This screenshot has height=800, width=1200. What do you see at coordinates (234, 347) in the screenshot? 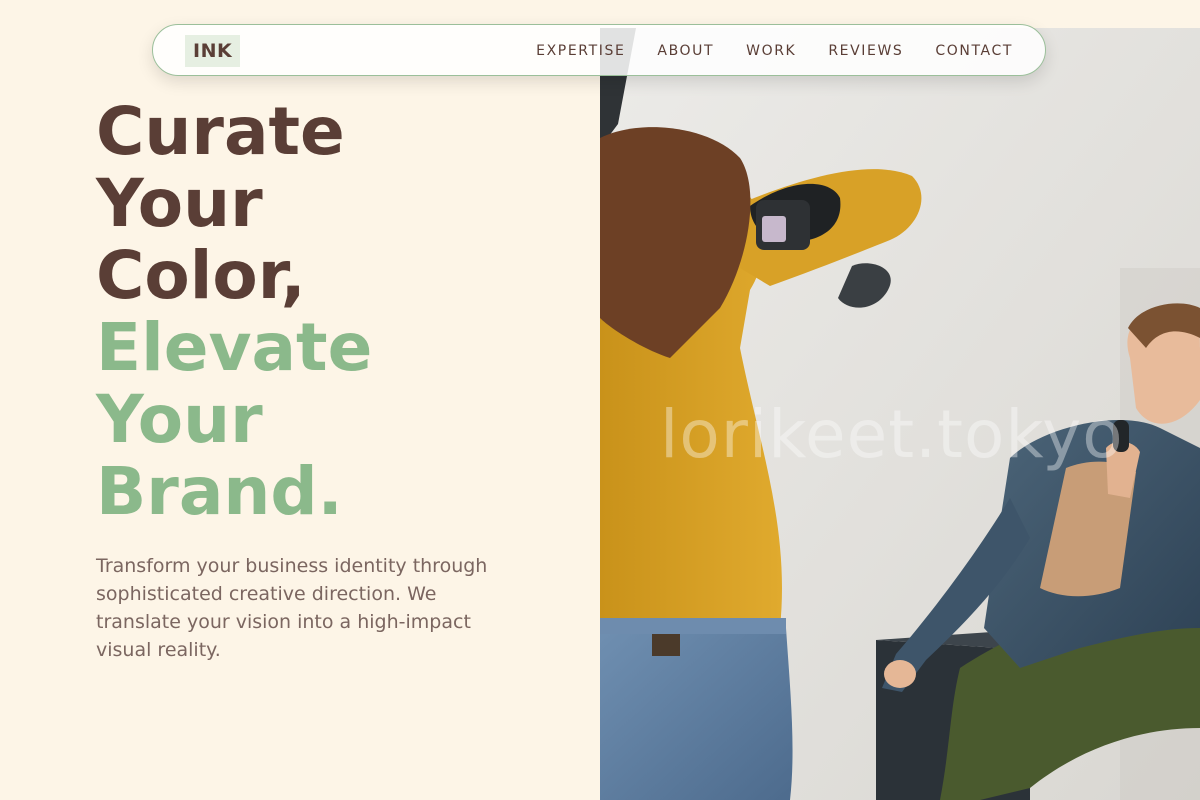
I see `headline-accent-line: Elevate` at bounding box center [234, 347].